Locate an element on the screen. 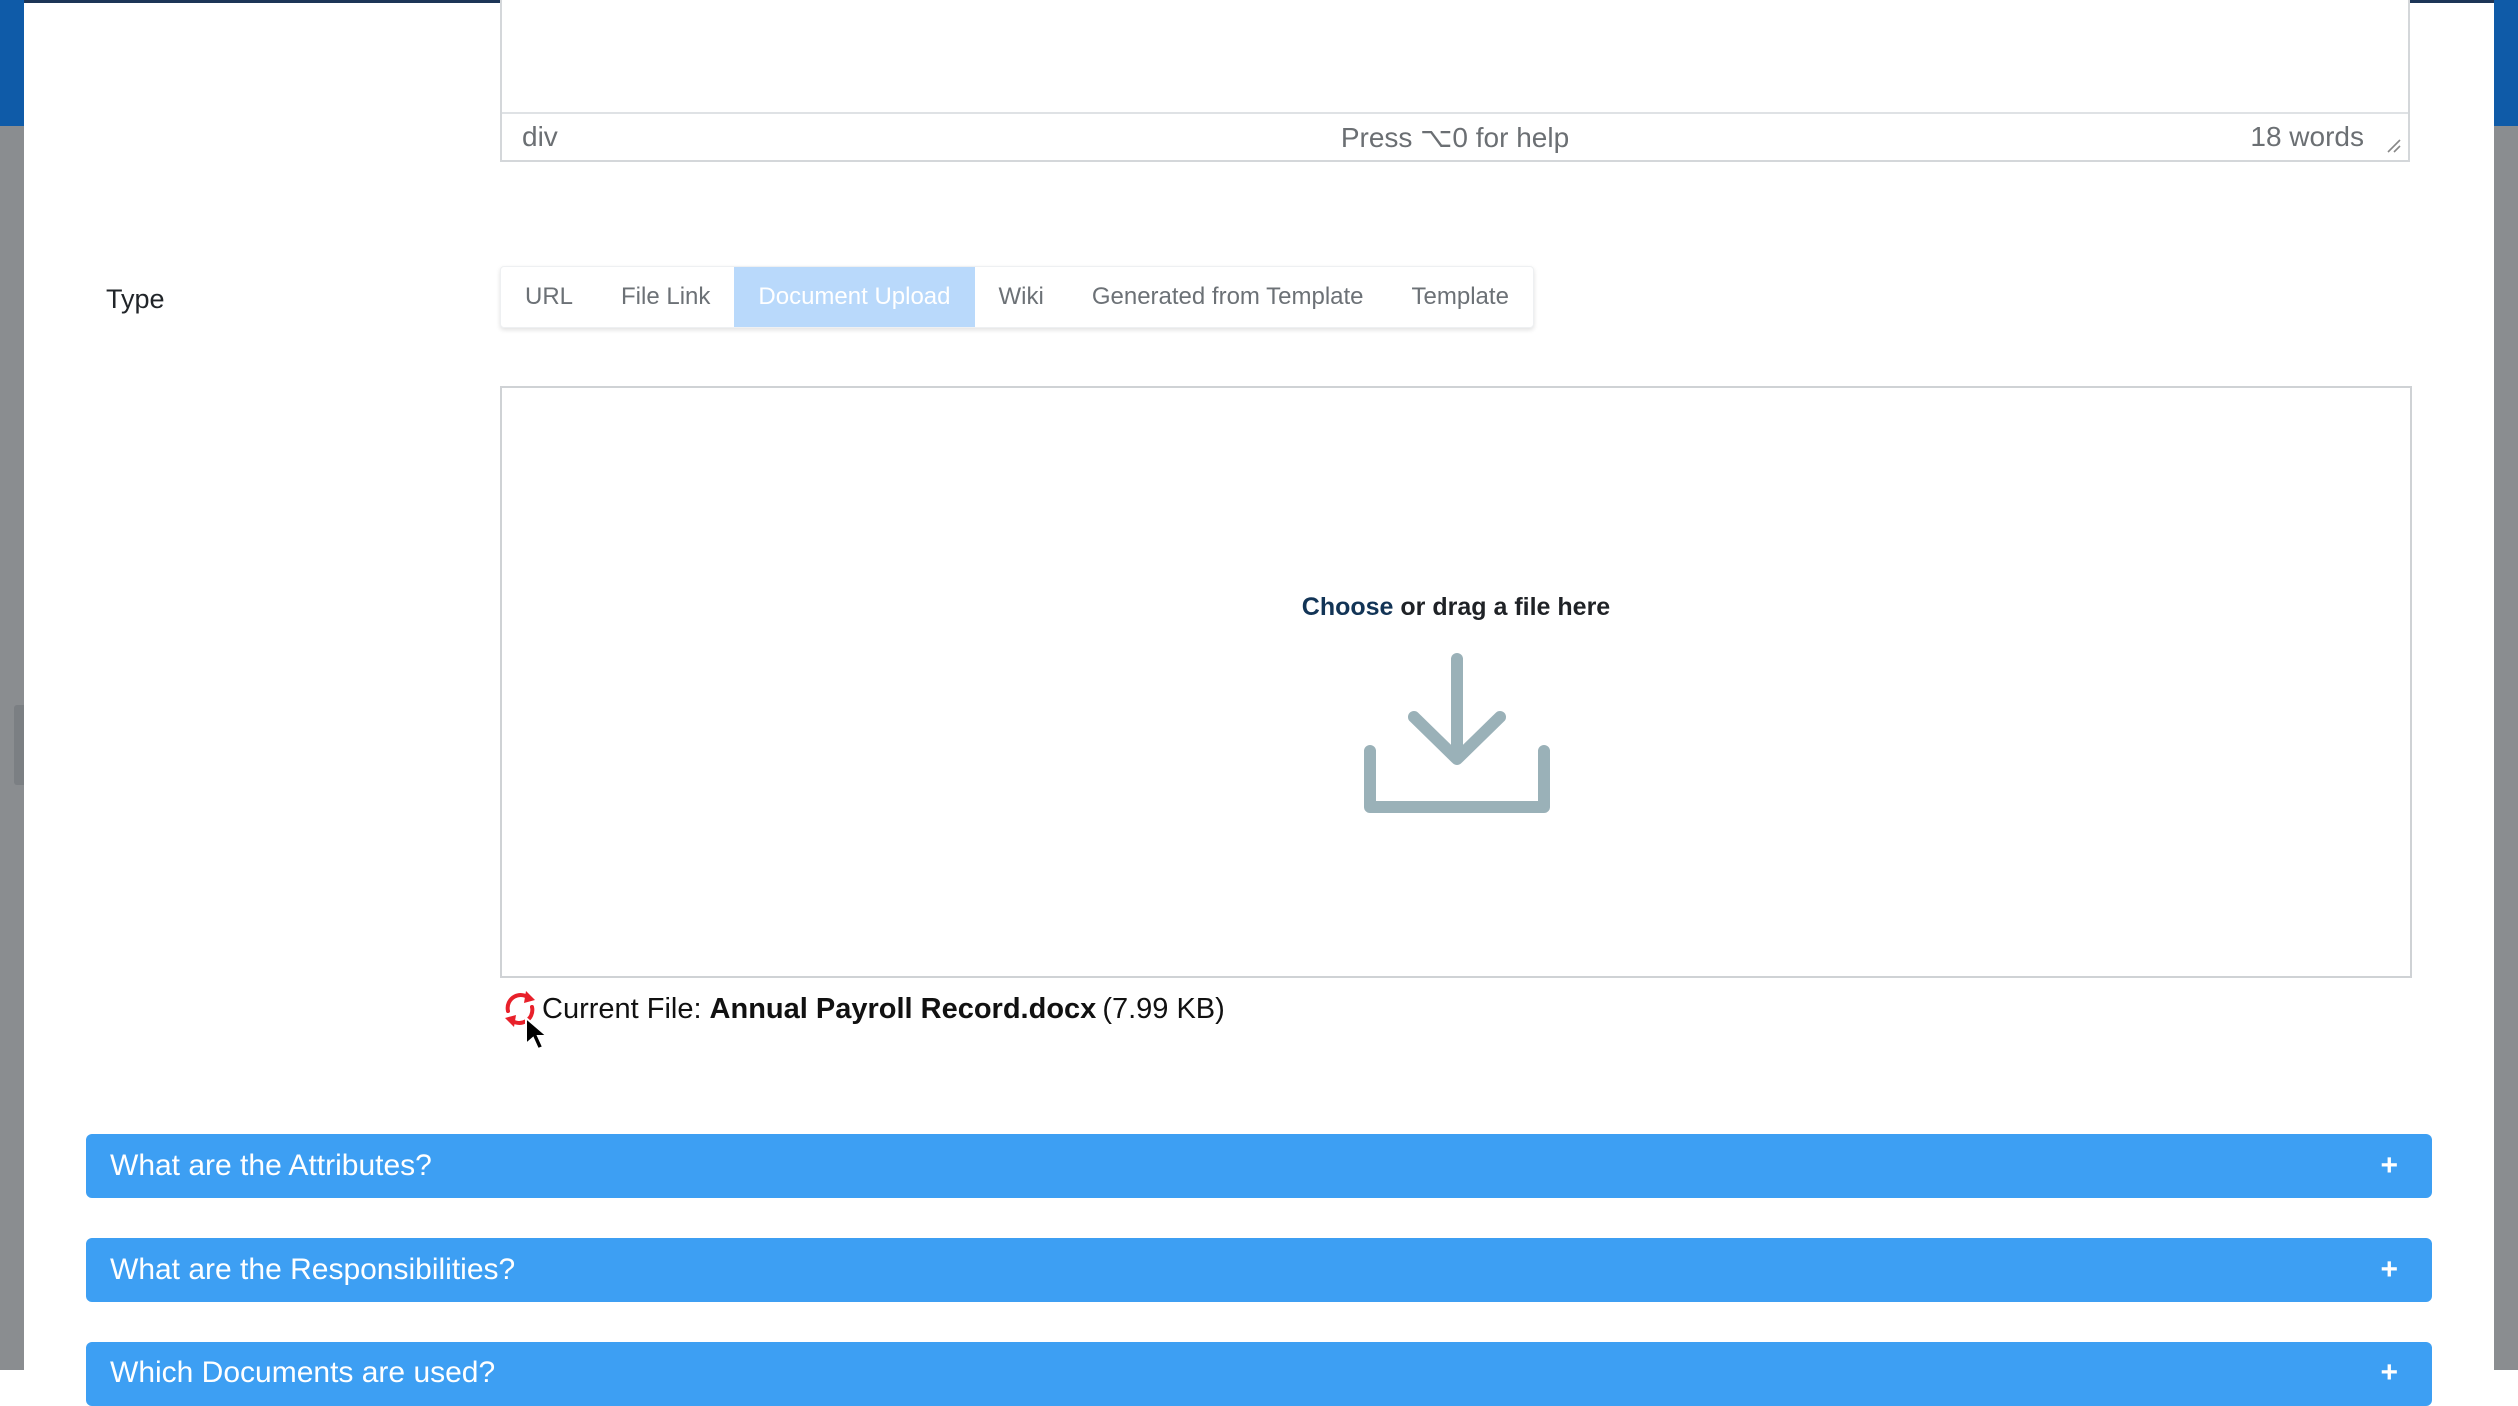  tab-template: Template is located at coordinates (1460, 297).